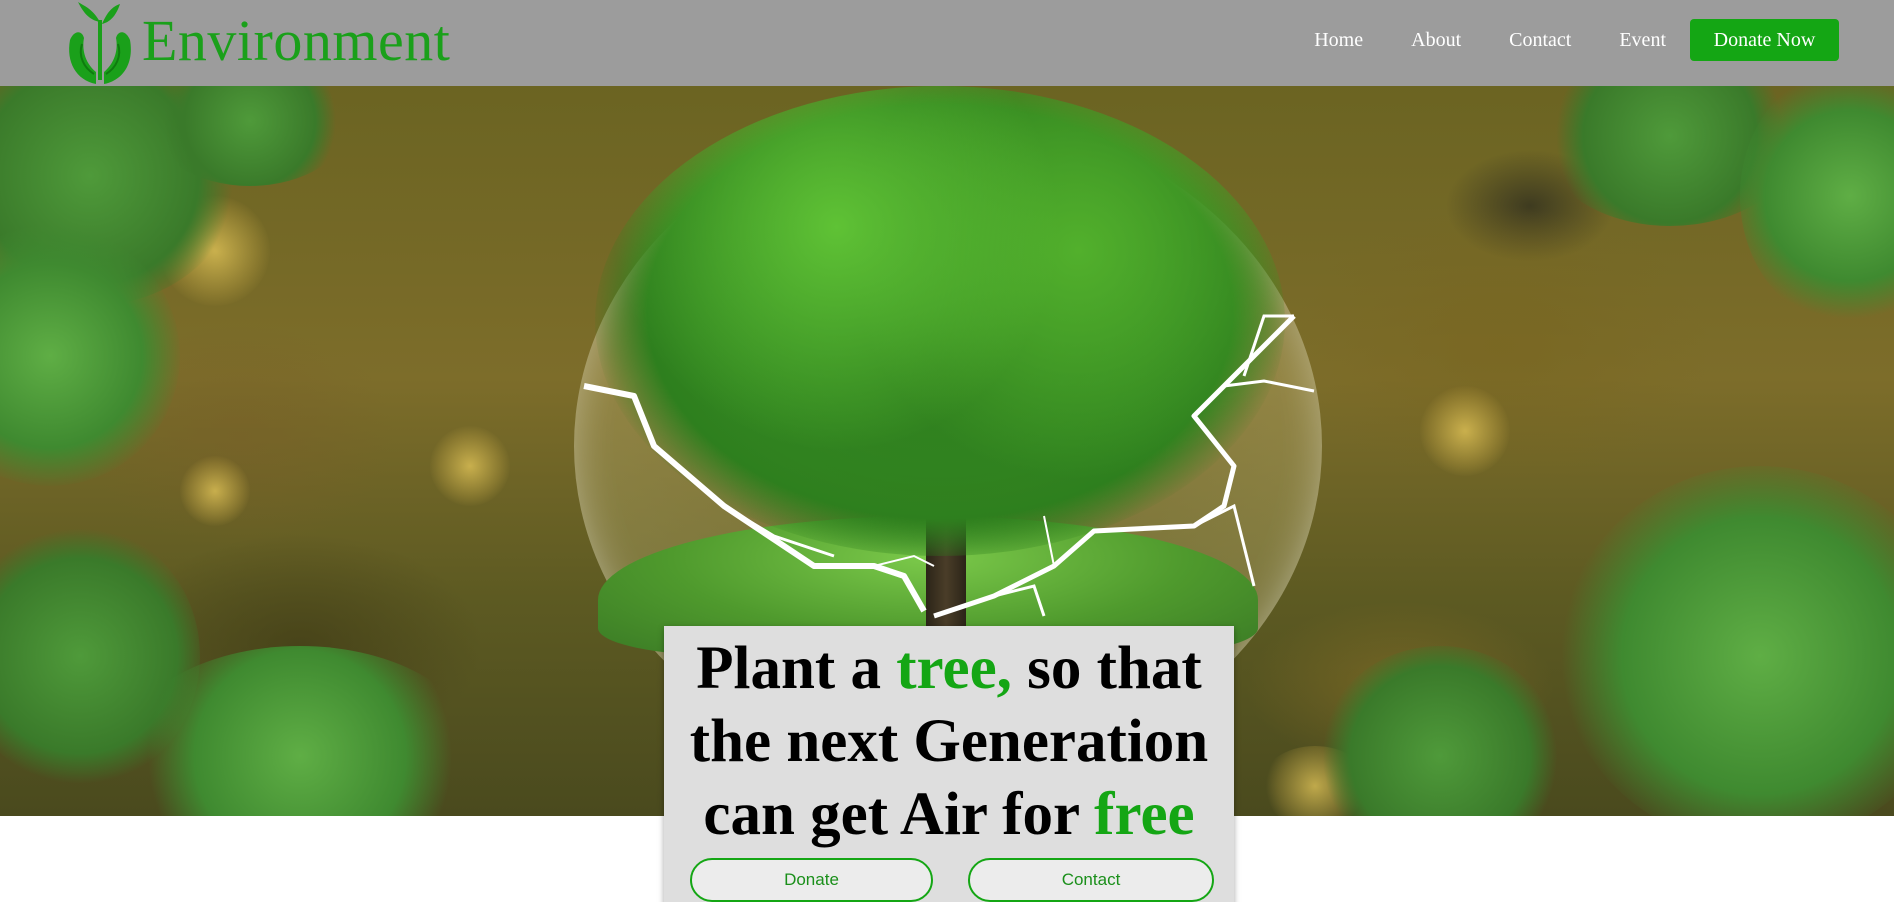  What do you see at coordinates (1576, 40) in the screenshot?
I see `main-nav: Home About Contact Event Donate Now` at bounding box center [1576, 40].